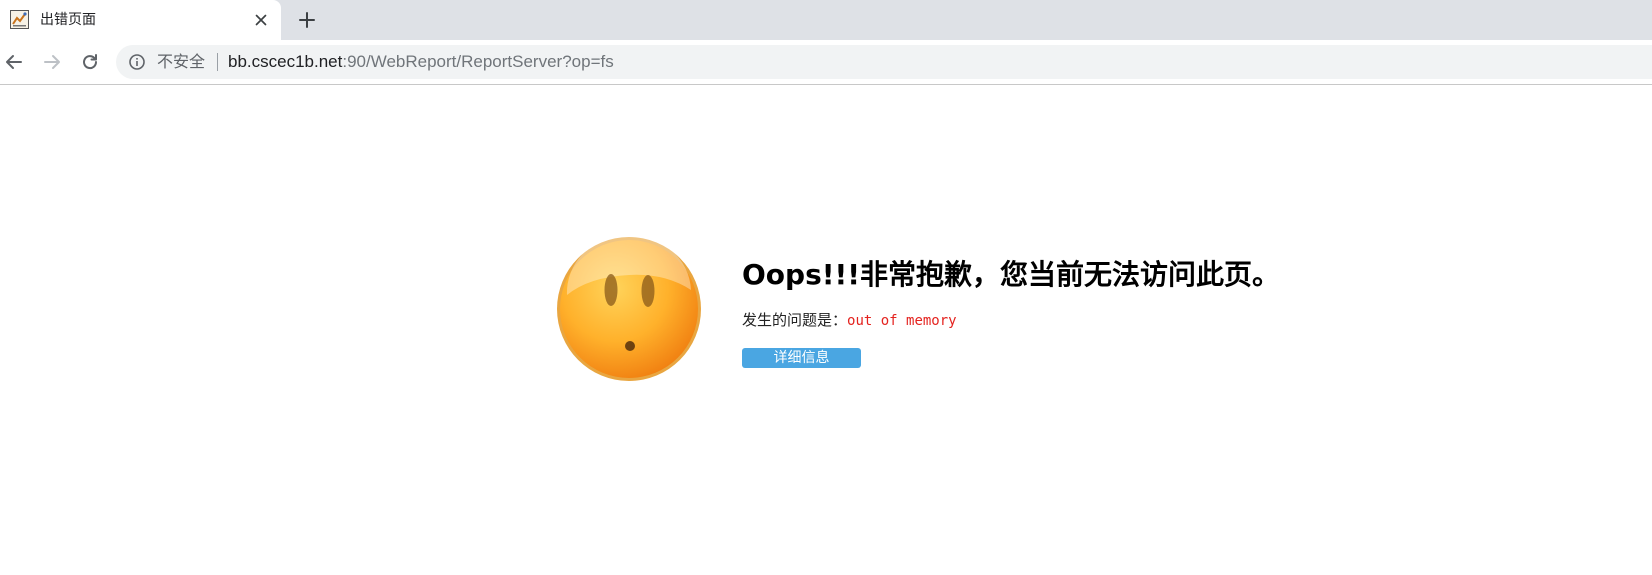  What do you see at coordinates (137, 62) in the screenshot?
I see `info-icon` at bounding box center [137, 62].